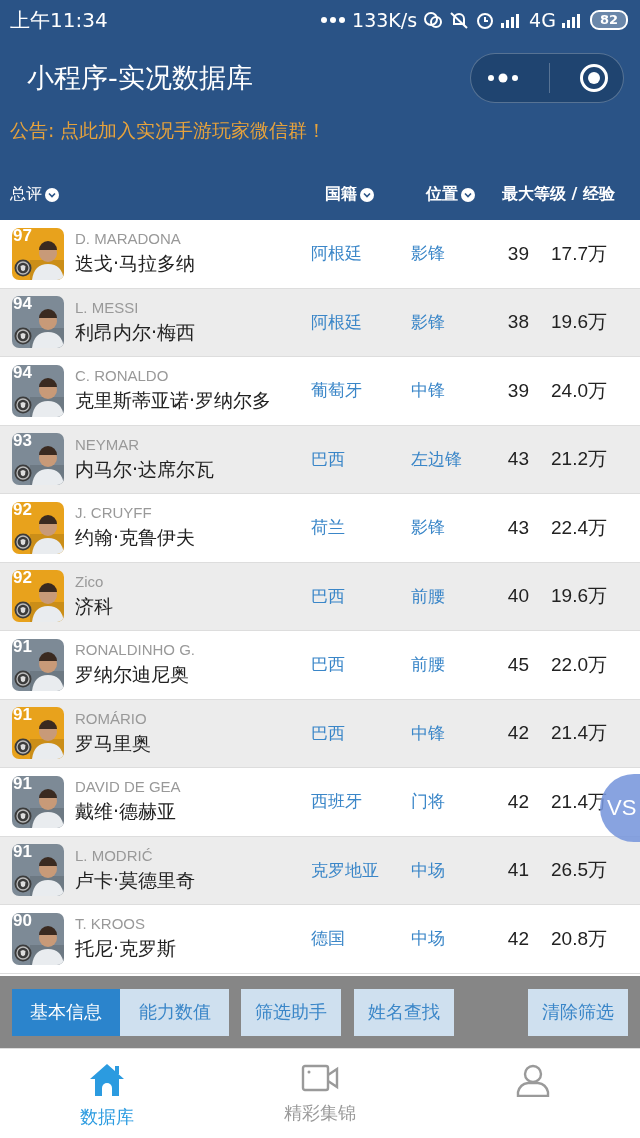 The height and width of the screenshot is (1138, 640). Describe the element at coordinates (578, 733) in the screenshot. I see `experience: 21.4万` at that location.